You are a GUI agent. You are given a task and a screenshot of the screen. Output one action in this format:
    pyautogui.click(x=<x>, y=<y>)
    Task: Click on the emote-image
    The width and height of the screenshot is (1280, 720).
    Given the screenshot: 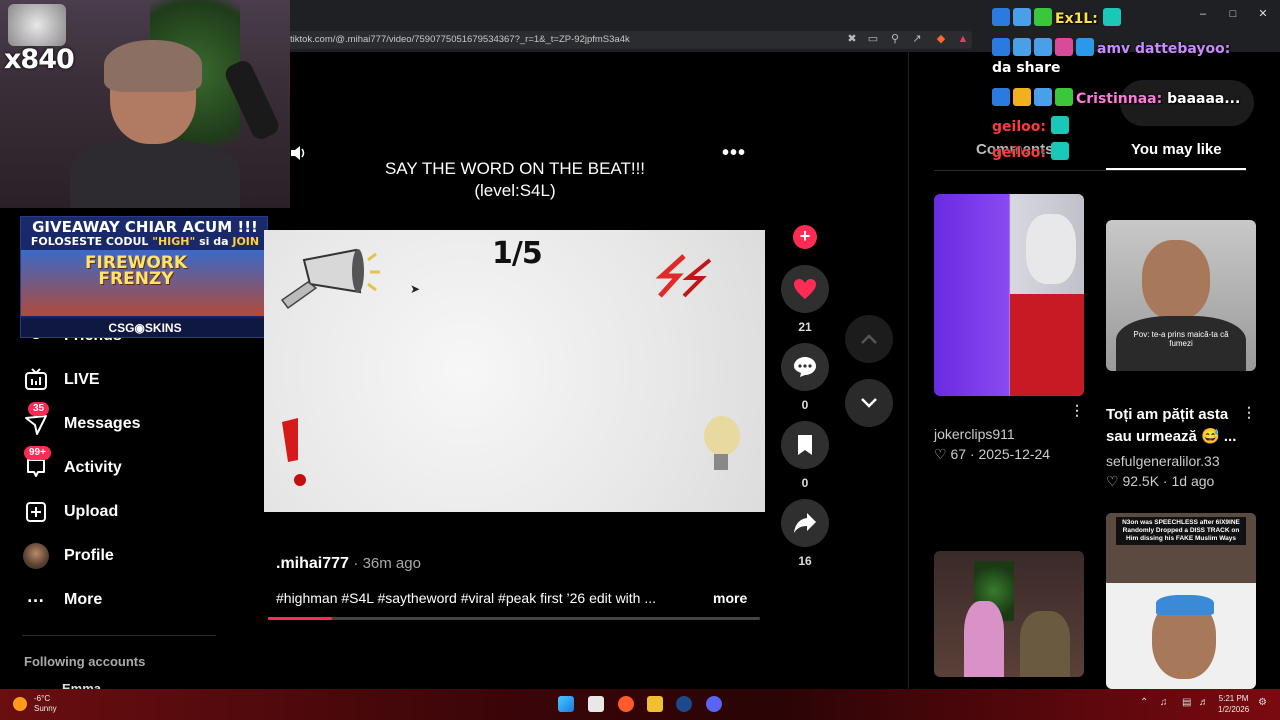 What is the action you would take?
    pyautogui.click(x=37, y=25)
    